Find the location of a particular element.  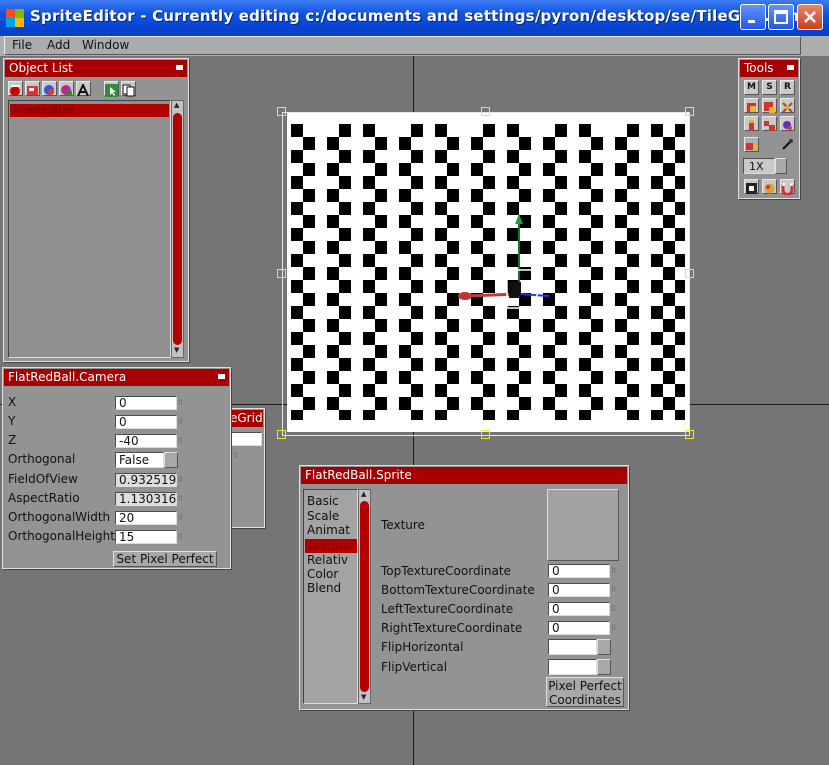

left-coord-spinner: ⇳ is located at coordinates (613, 609).